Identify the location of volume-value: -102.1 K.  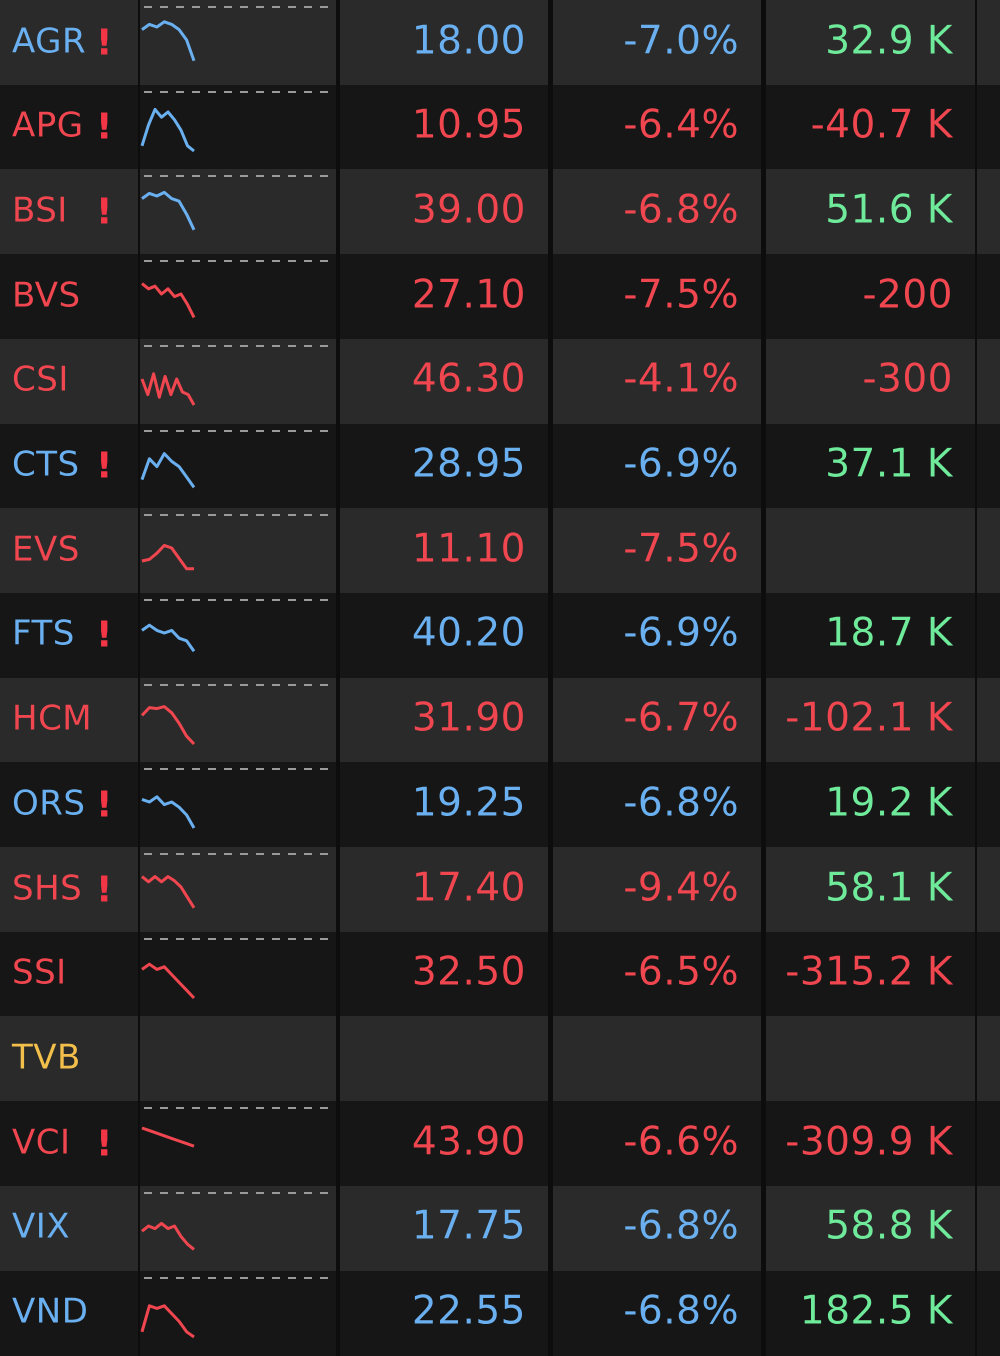
(869, 718).